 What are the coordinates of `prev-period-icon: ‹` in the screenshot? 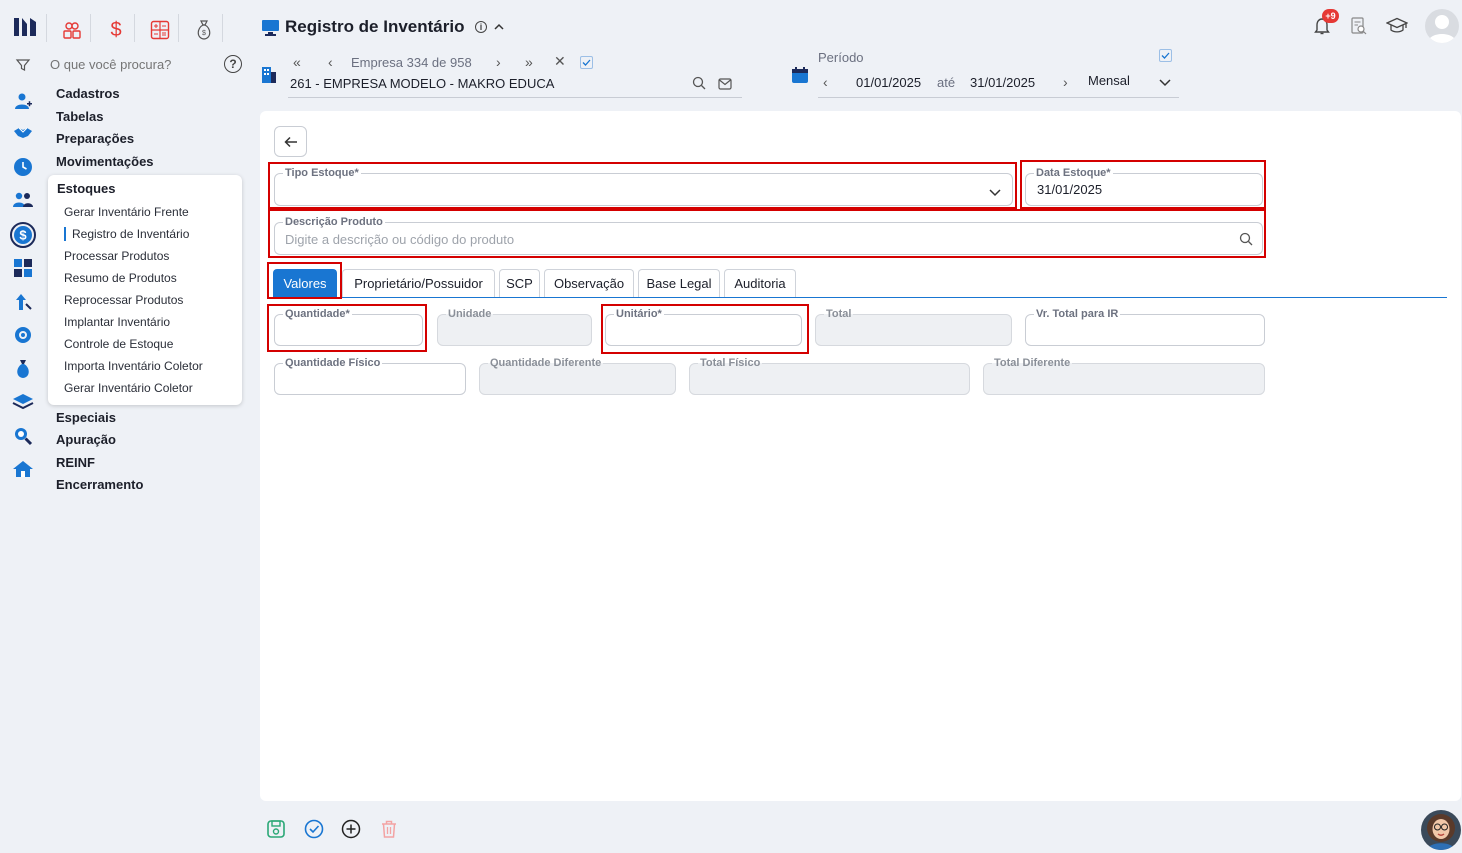 It's located at (825, 82).